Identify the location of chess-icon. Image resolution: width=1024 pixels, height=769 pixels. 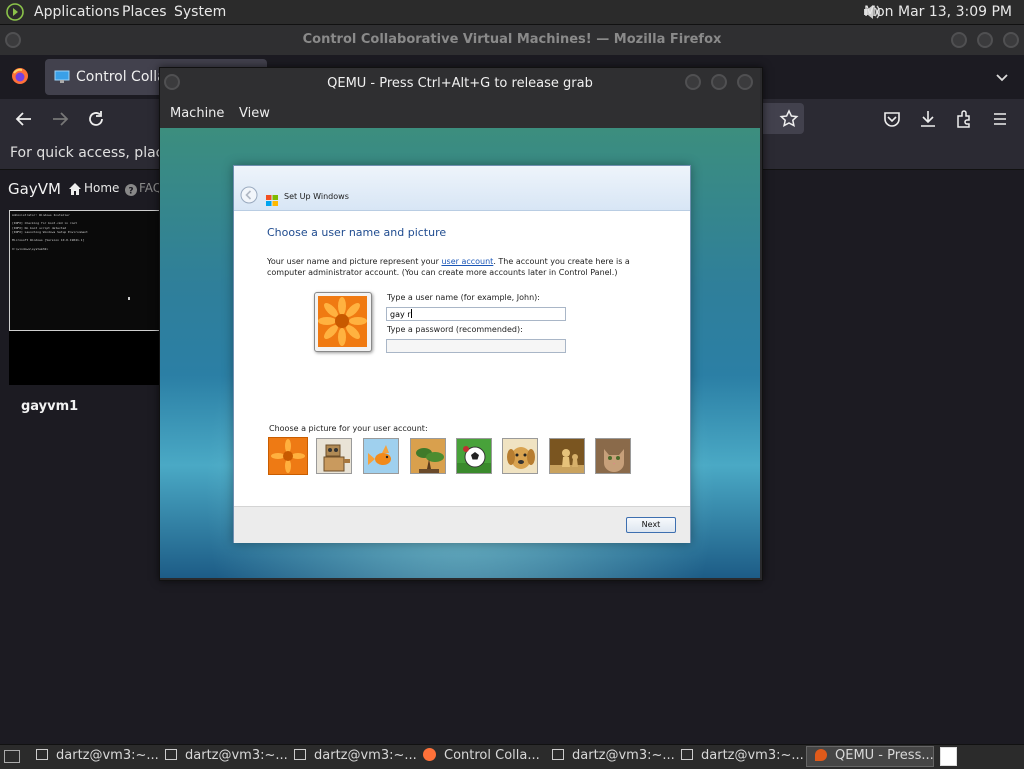
(567, 456).